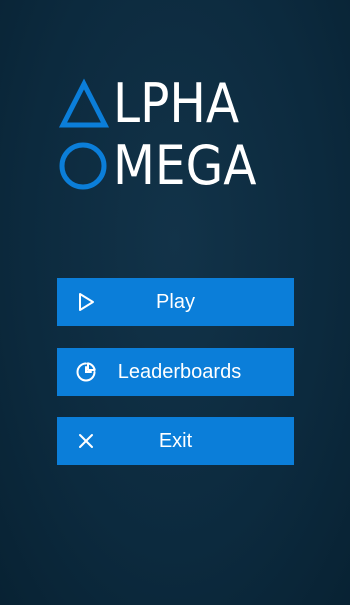 This screenshot has height=605, width=350. I want to click on game-logo: LPHA MEGA, so click(179, 134).